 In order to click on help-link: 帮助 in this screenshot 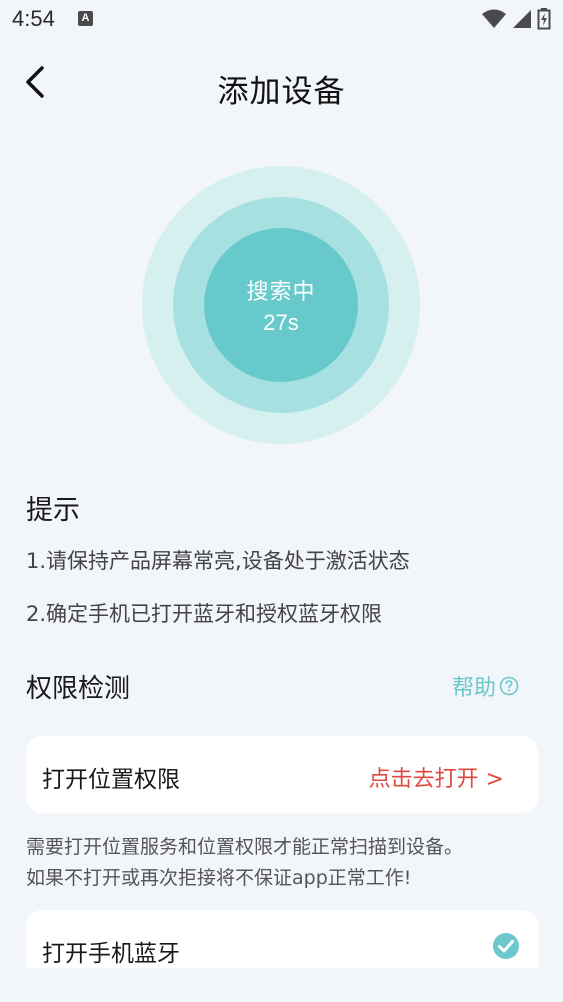, I will do `click(485, 686)`.